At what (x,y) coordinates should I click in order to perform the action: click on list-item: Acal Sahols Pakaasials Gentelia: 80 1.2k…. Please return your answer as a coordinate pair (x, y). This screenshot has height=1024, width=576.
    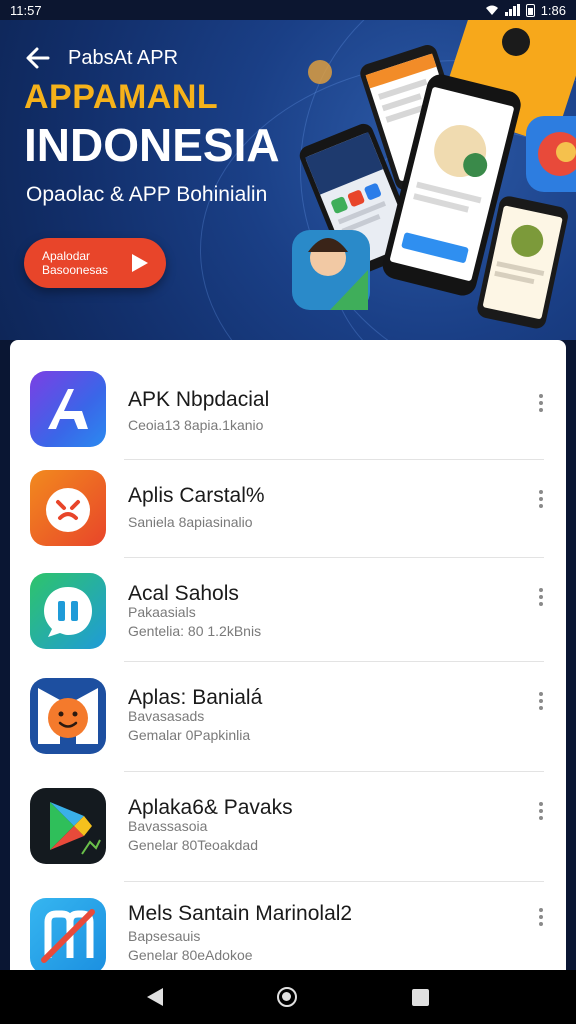
    Looking at the image, I should click on (288, 610).